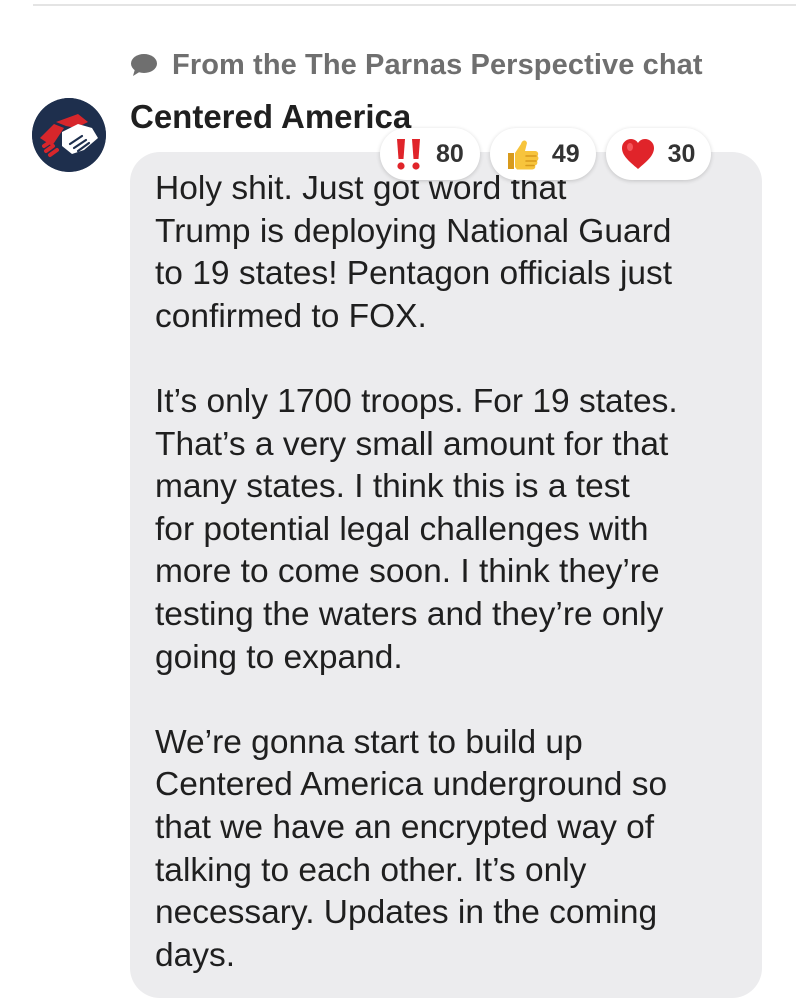 The image size is (796, 1000). Describe the element at coordinates (270, 117) in the screenshot. I see `author-name: Centered America` at that location.